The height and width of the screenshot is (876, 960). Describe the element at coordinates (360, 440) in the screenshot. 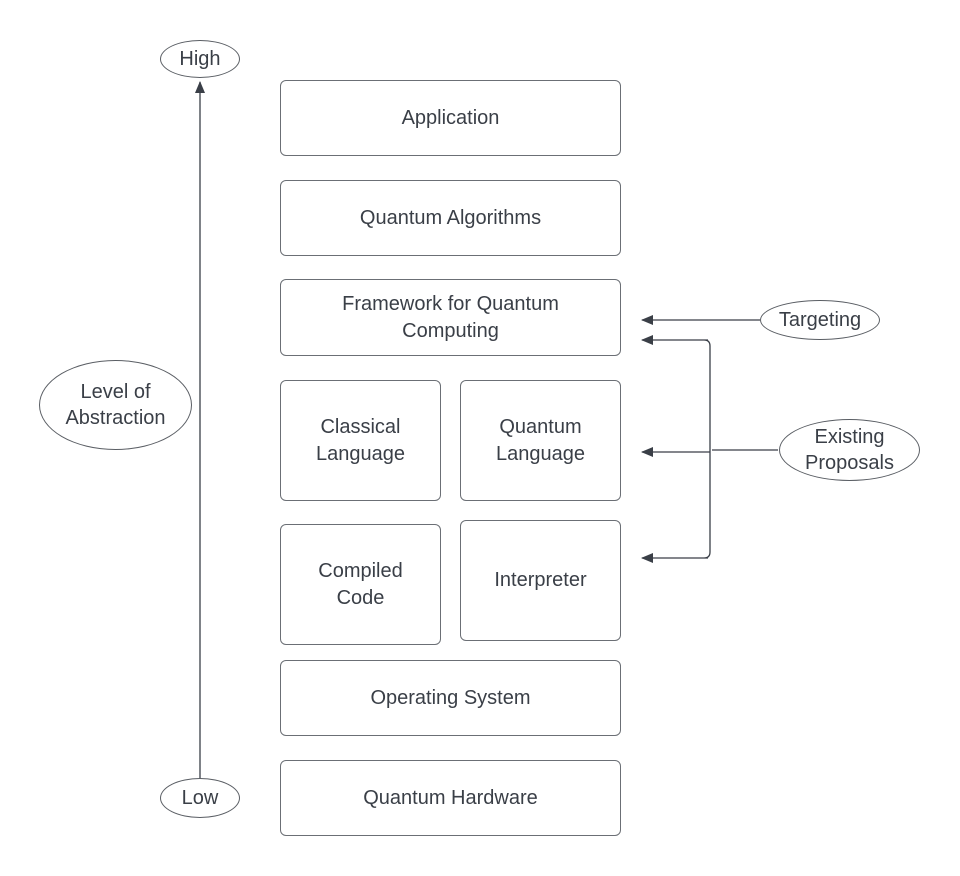

I see `layer-classical-language: Classical Language` at that location.